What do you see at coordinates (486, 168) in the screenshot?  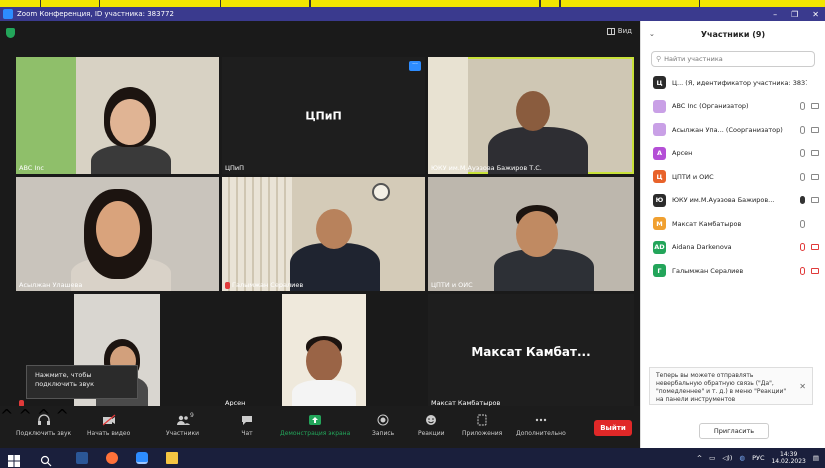 I see `tile-name: ЮКУ им.М.Ауэзова Бажиров Т.С.` at bounding box center [486, 168].